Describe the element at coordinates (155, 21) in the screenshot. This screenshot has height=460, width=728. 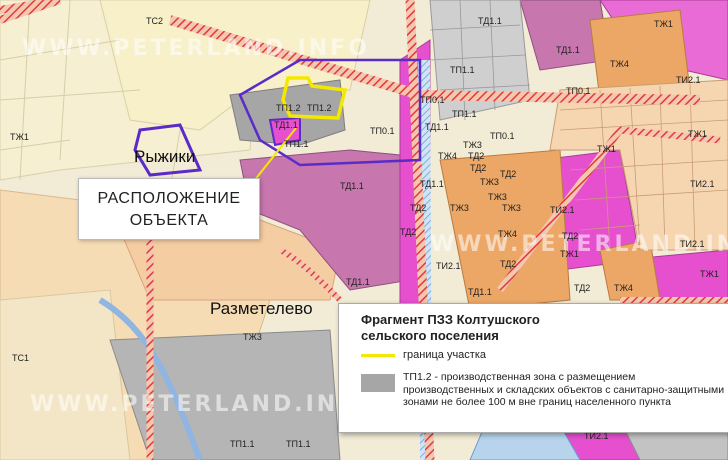
I see `zone-label: ТС2` at that location.